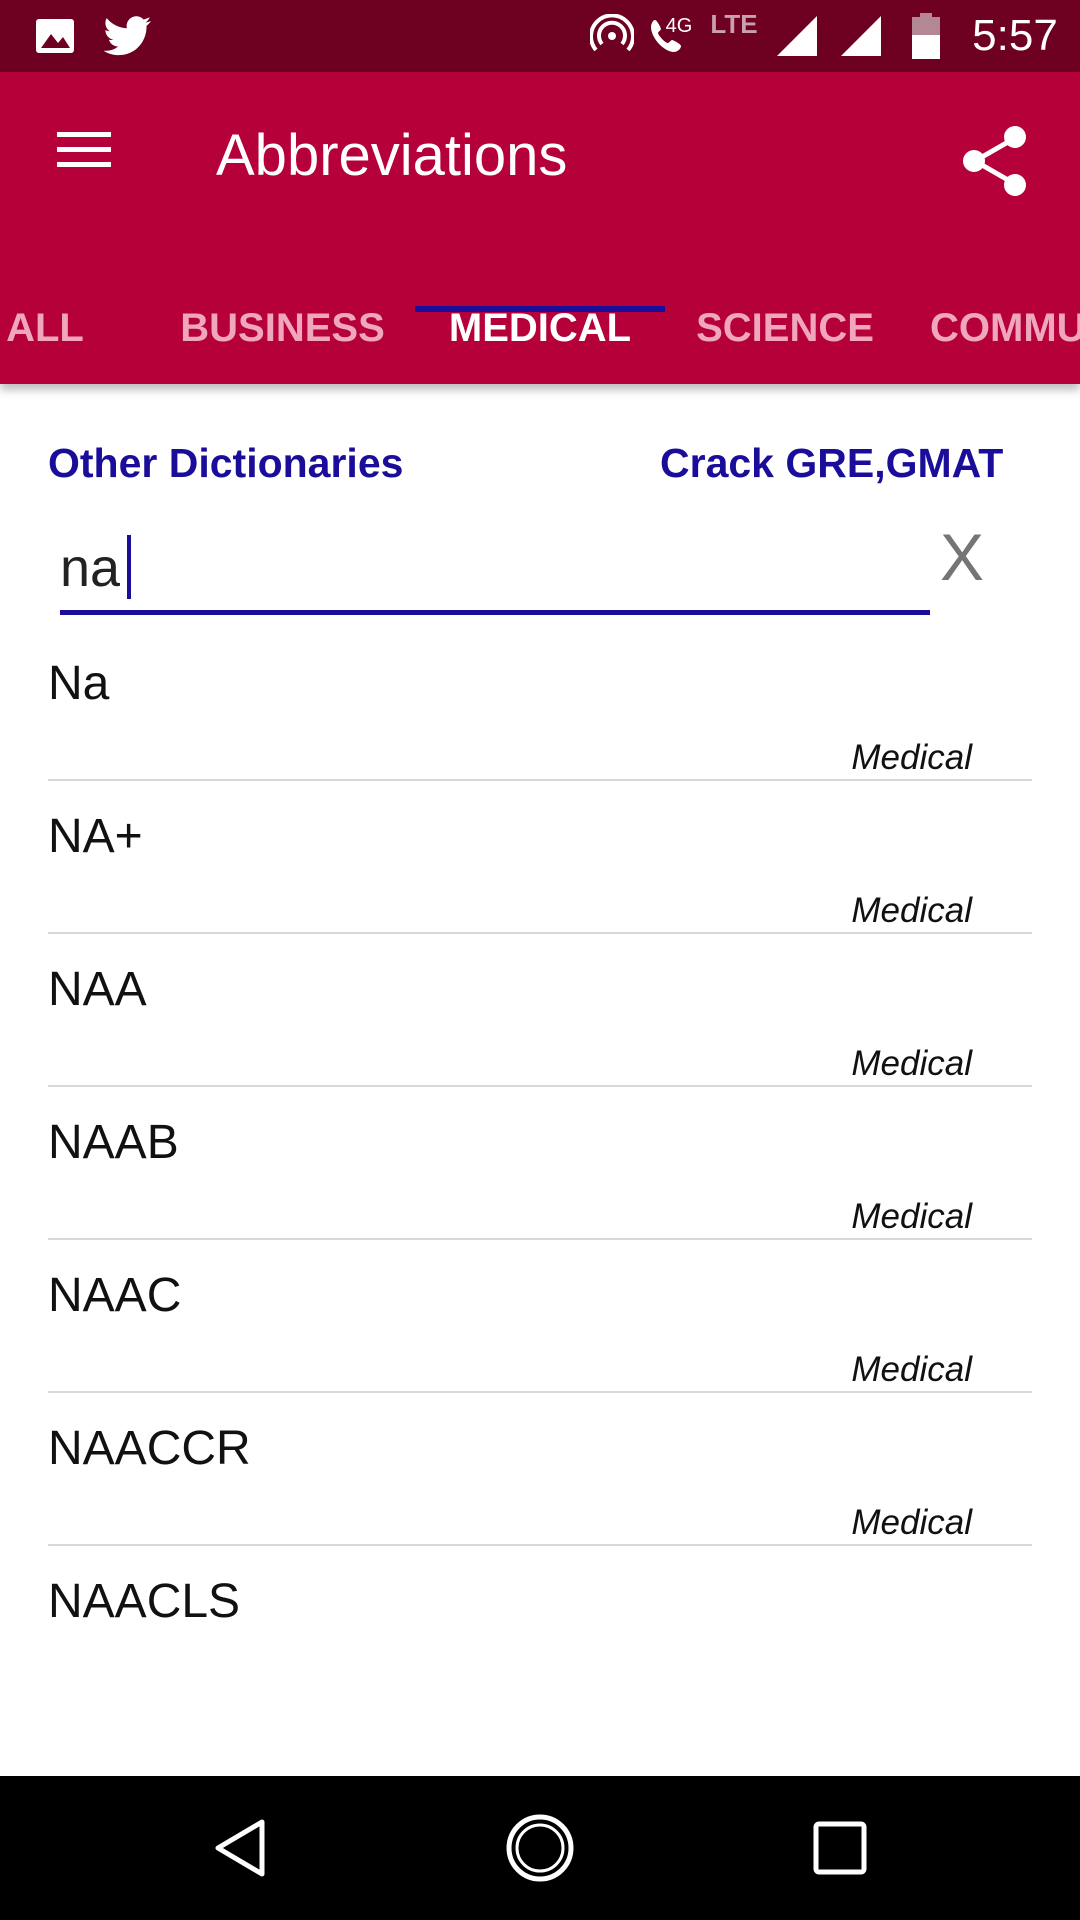 The image size is (1080, 1920). Describe the element at coordinates (128, 36) in the screenshot. I see `twitter-icon` at that location.